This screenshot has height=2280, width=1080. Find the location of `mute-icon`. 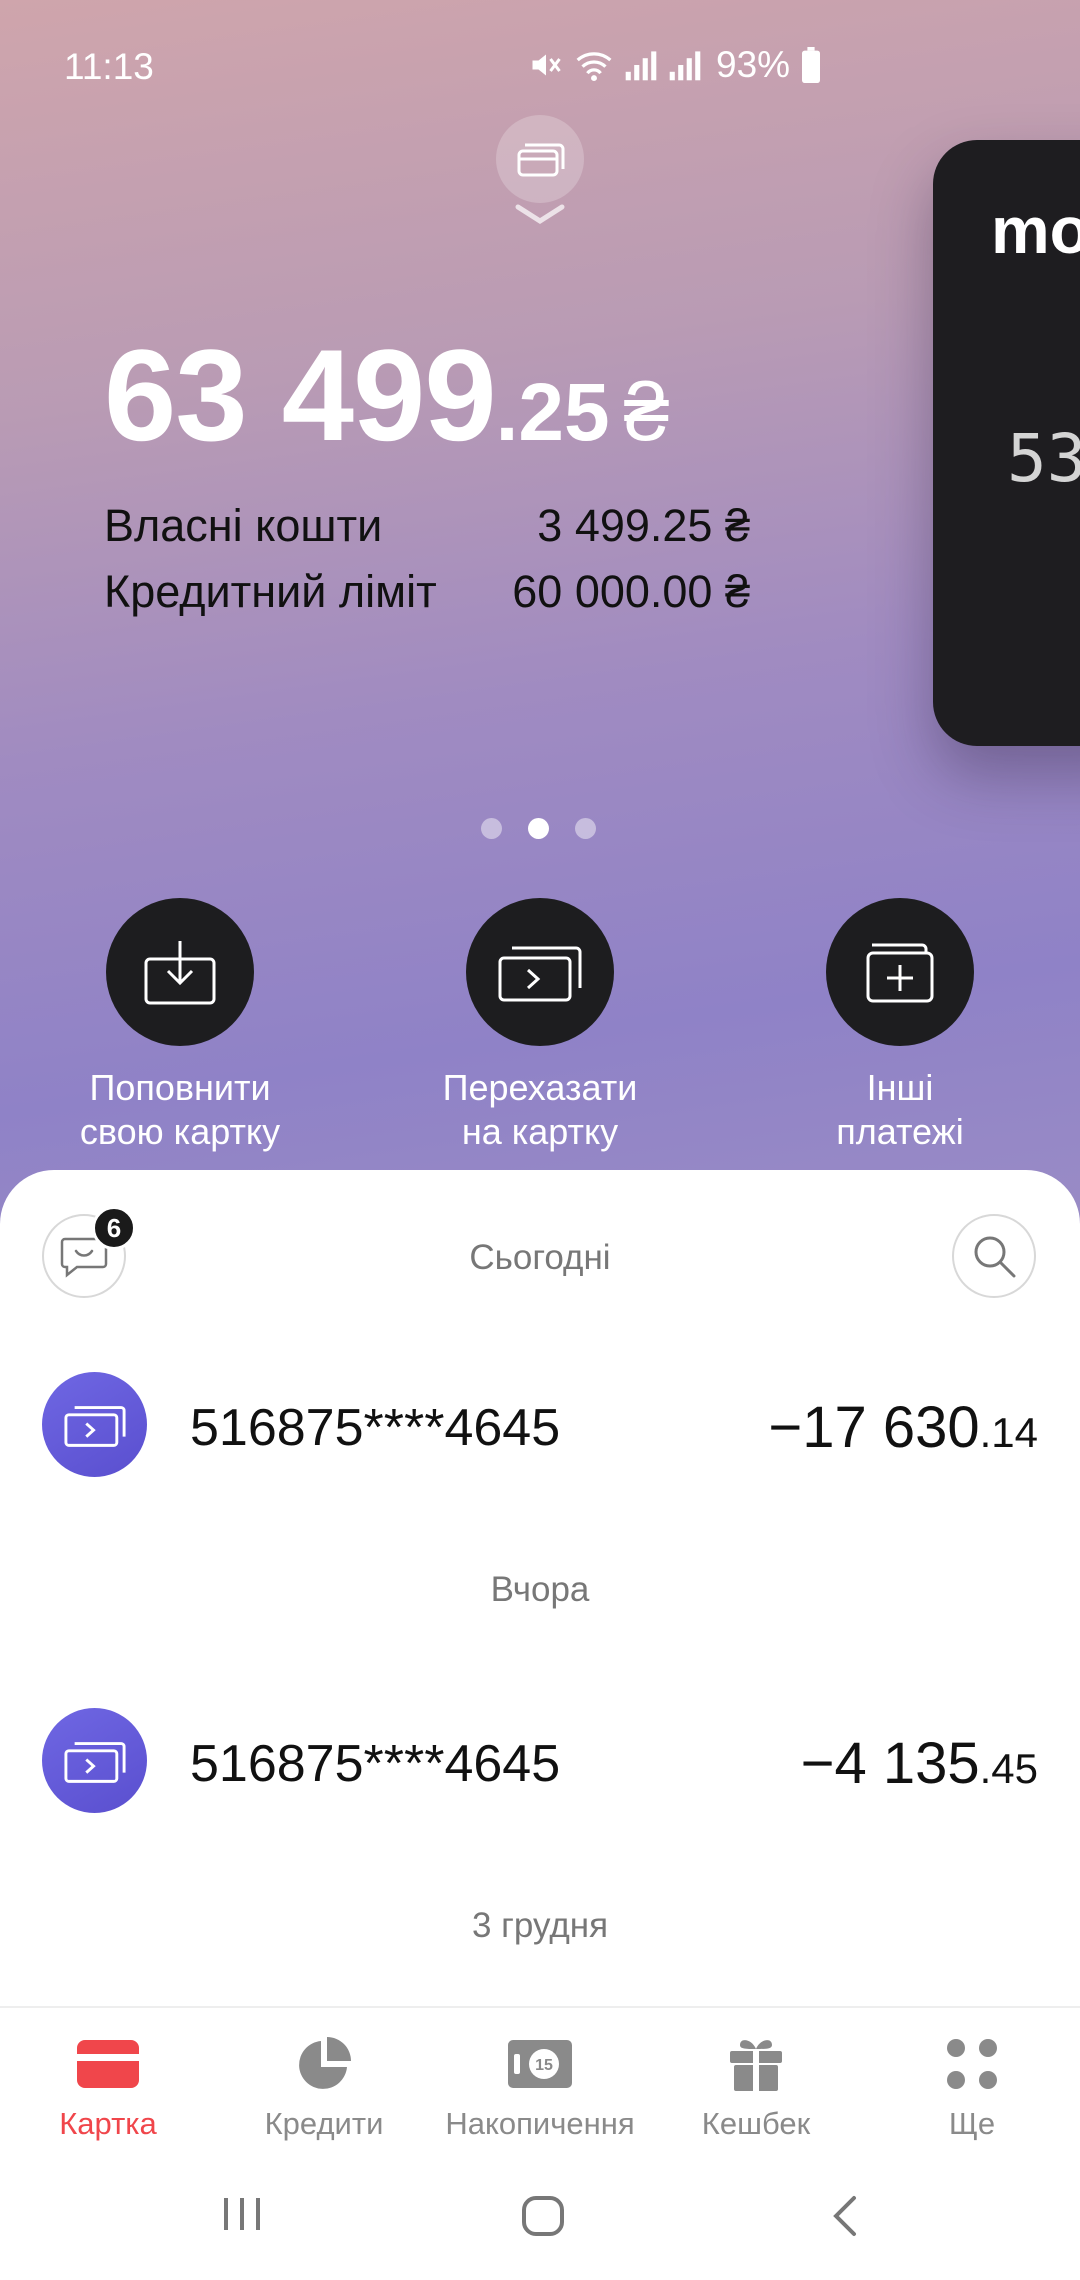

mute-icon is located at coordinates (546, 65).